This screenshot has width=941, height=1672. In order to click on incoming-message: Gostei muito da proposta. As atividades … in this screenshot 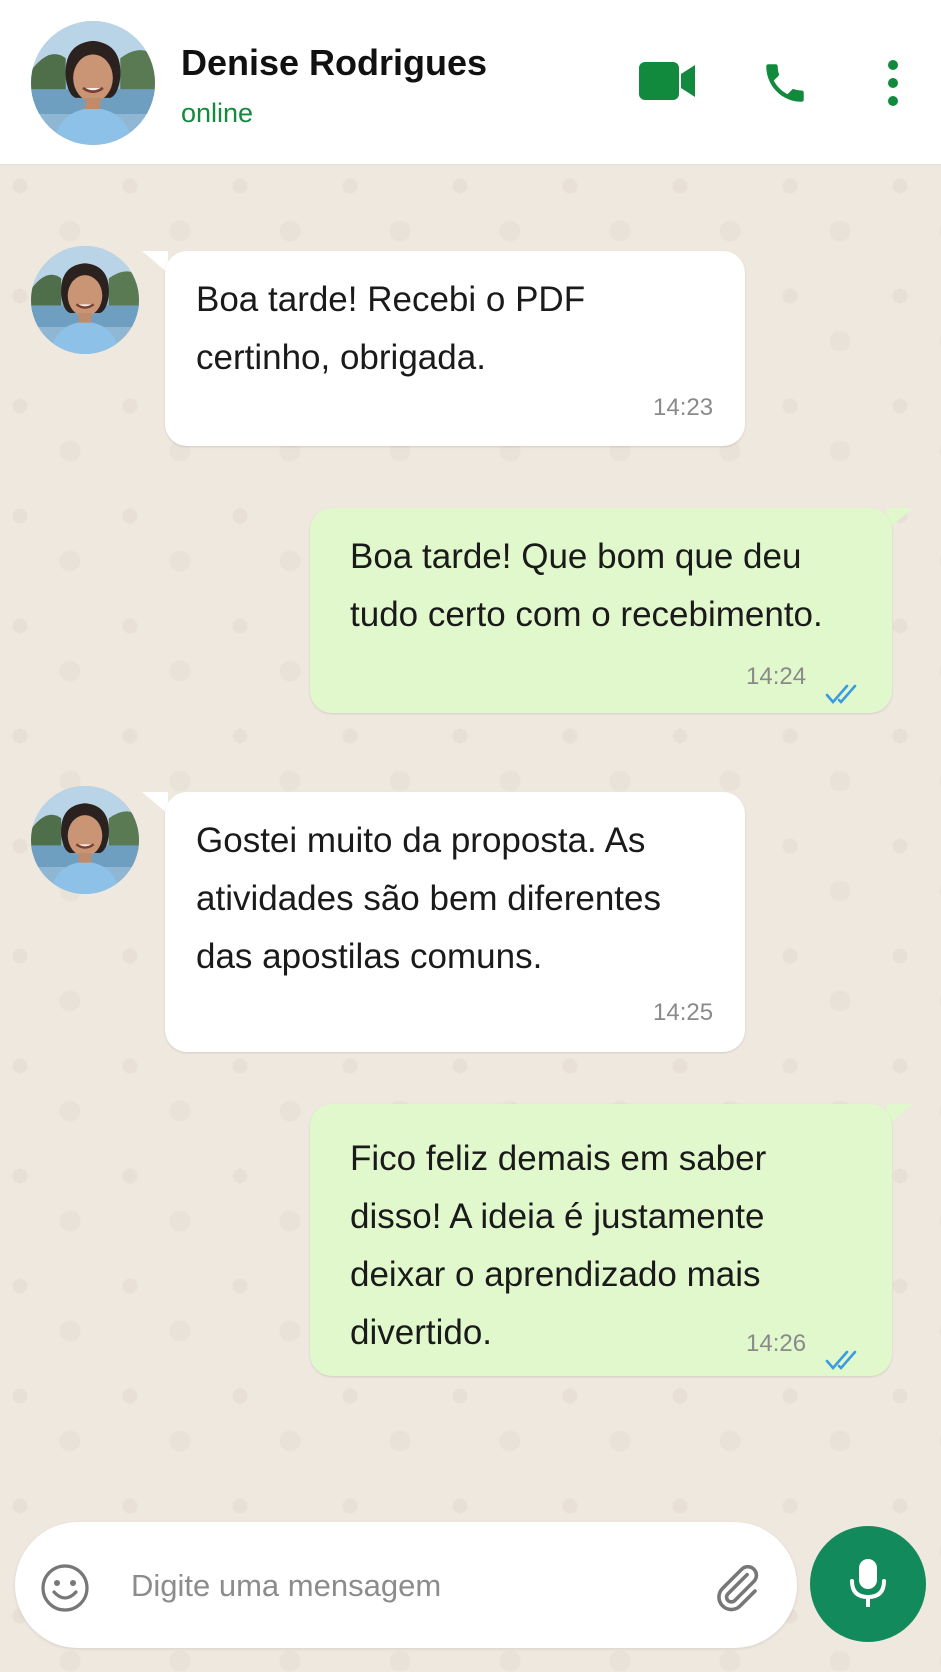, I will do `click(455, 922)`.